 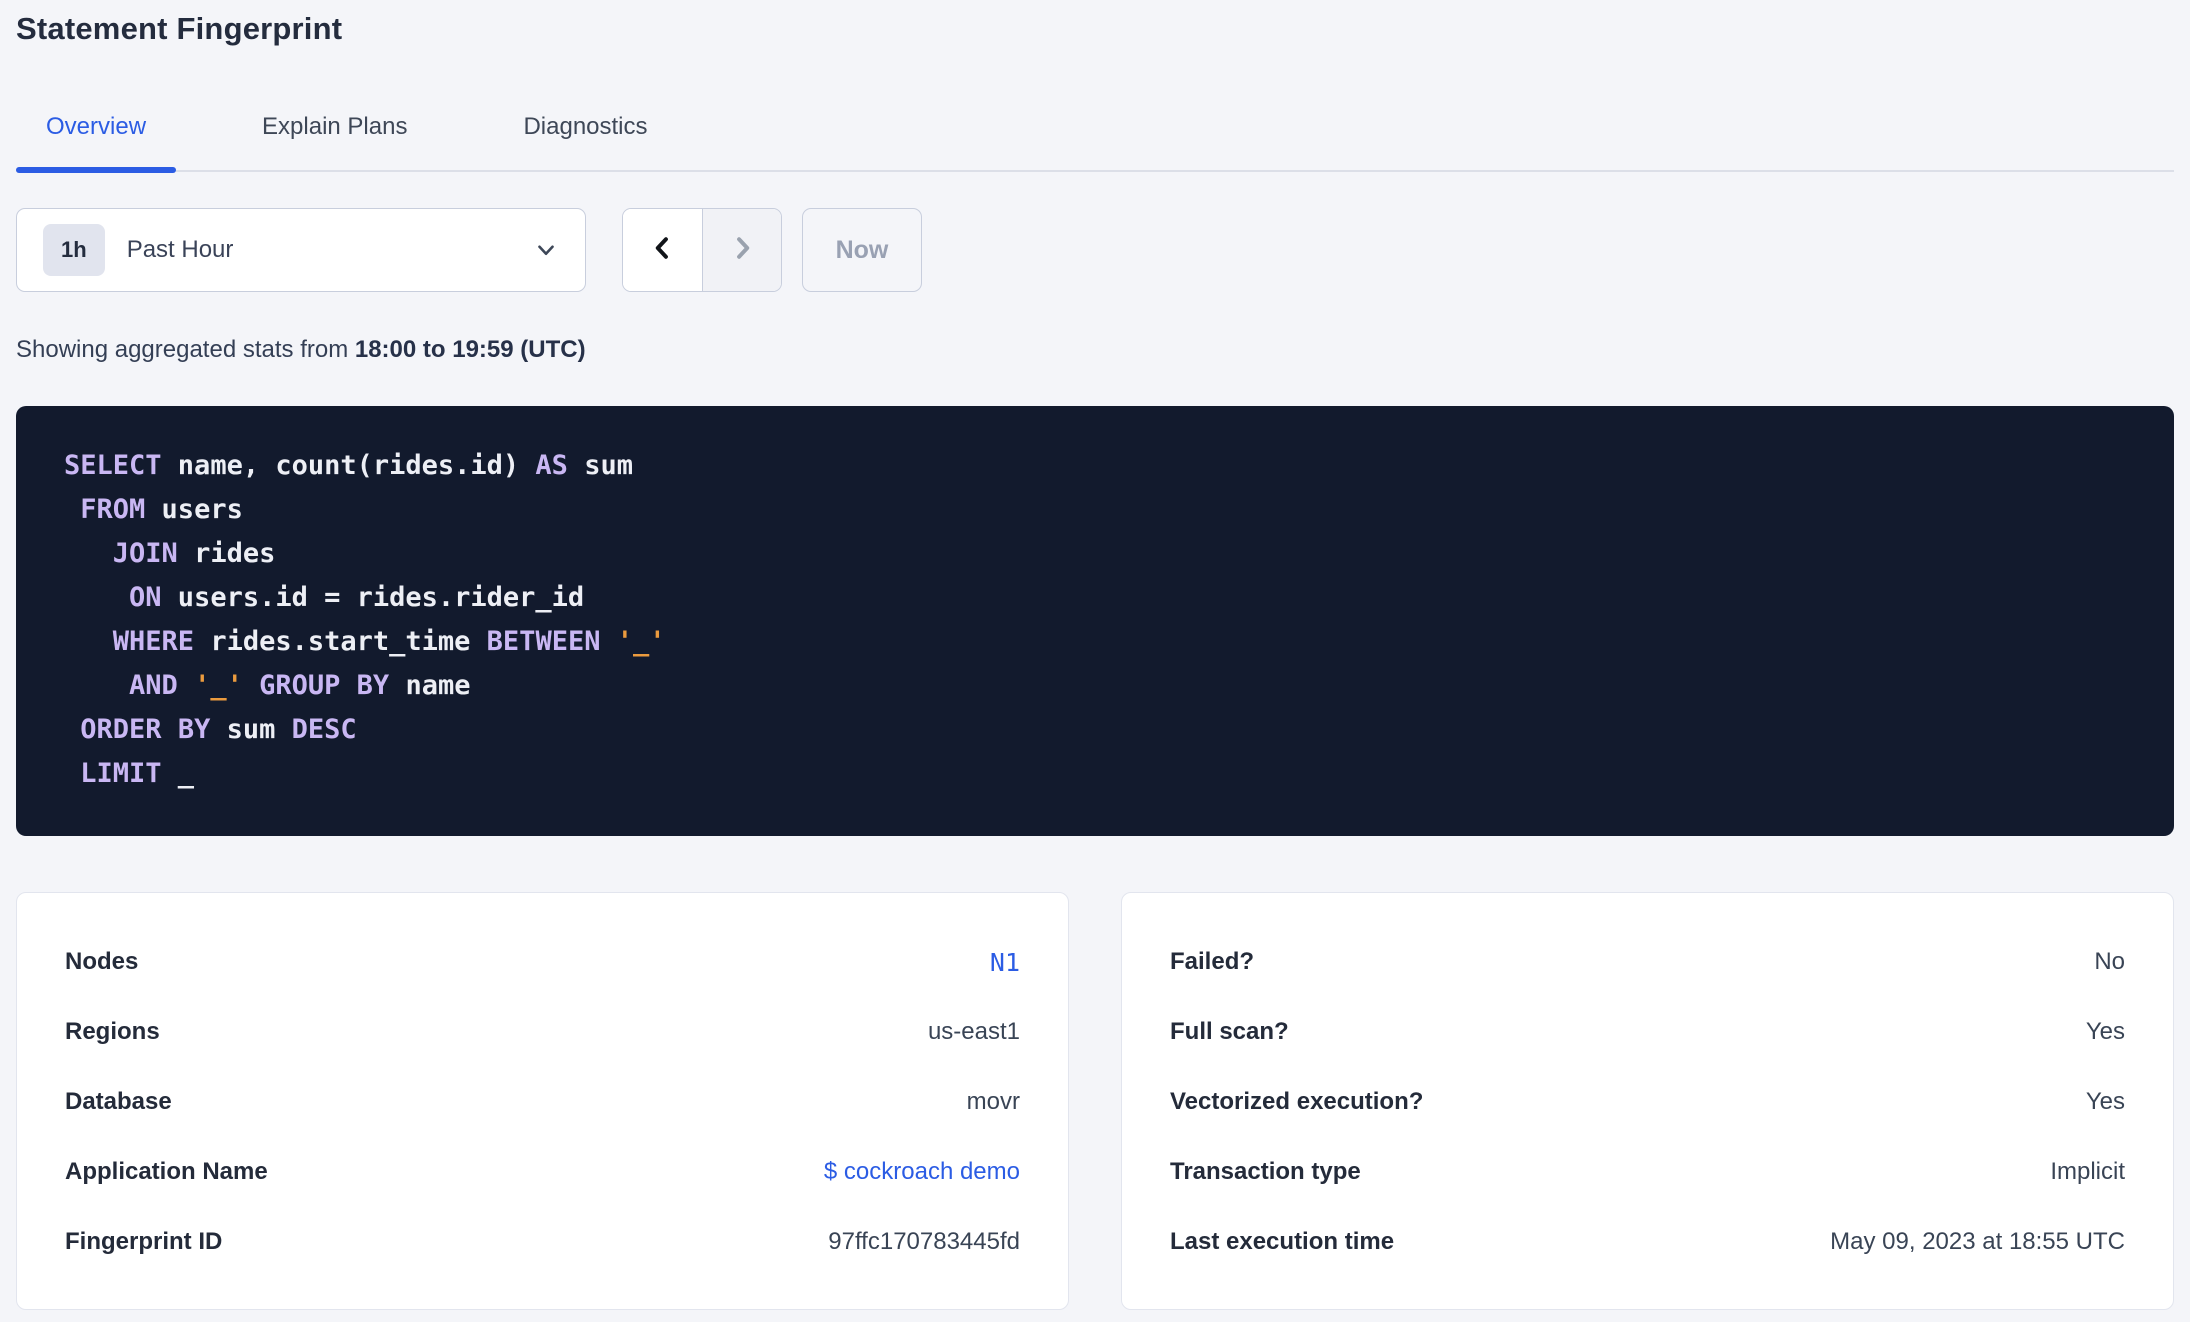 I want to click on detail-row-vectorized: Vectorized execution? Yes, so click(x=1647, y=1102).